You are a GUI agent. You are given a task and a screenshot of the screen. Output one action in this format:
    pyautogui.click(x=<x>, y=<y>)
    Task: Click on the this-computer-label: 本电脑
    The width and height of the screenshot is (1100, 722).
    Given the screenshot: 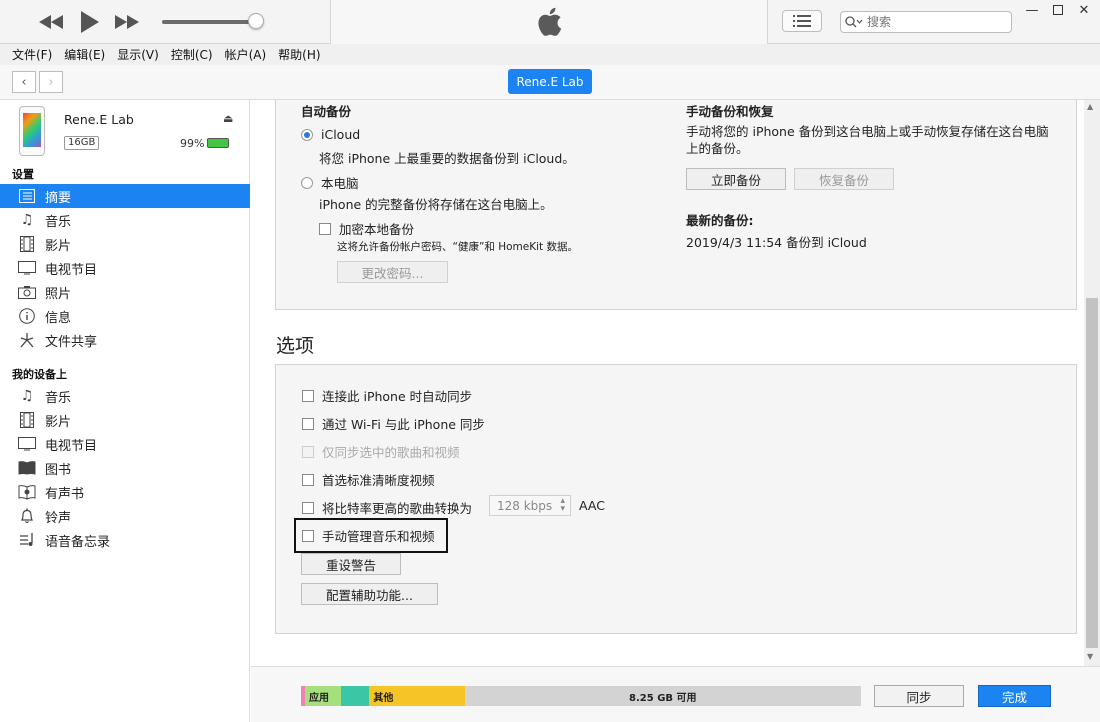 What is the action you would take?
    pyautogui.click(x=340, y=183)
    